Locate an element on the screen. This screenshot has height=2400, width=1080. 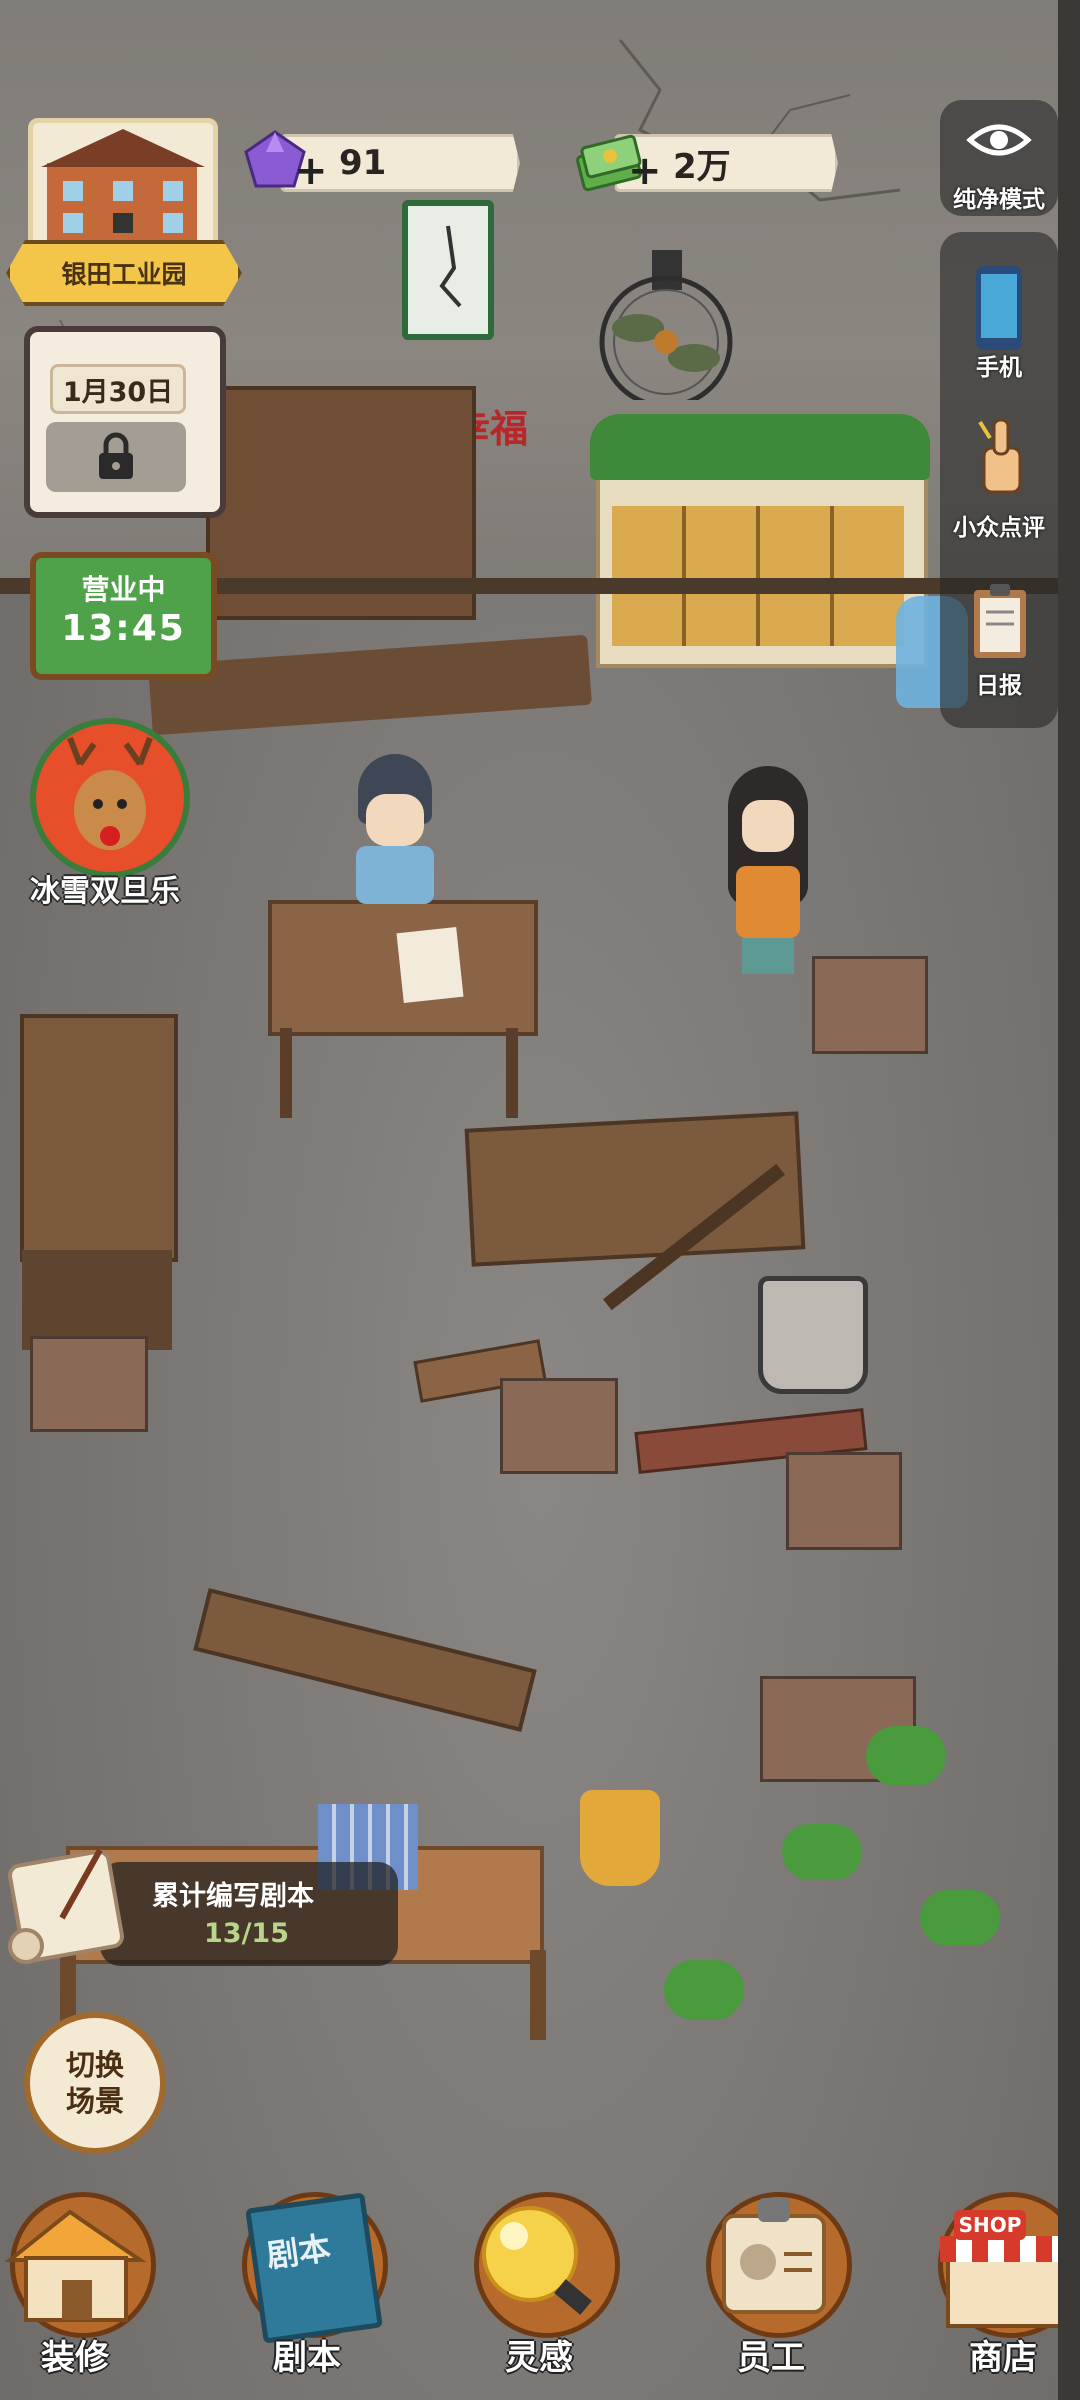
event-reindeer-icon is located at coordinates (110, 798).